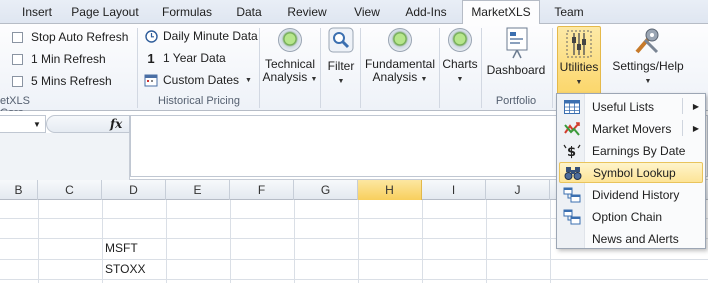  Describe the element at coordinates (572, 239) in the screenshot. I see `news-icon-placeholder` at that location.